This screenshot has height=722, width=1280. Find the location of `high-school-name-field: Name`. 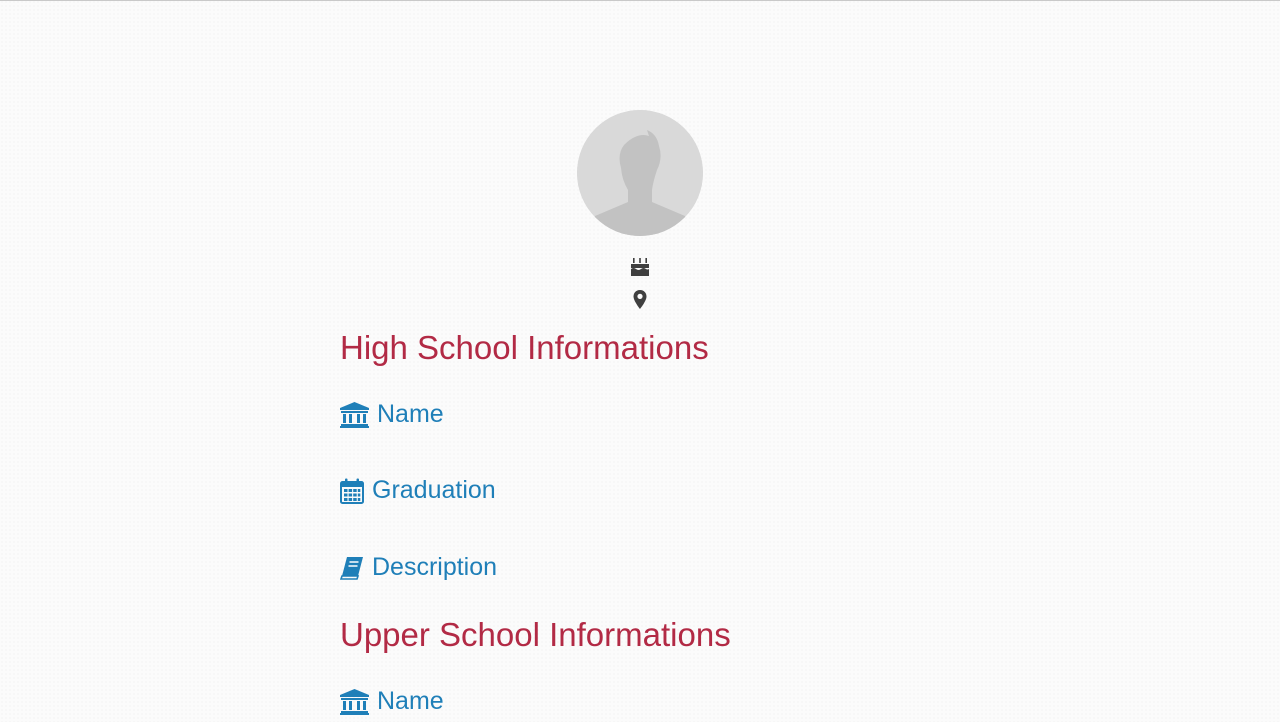

high-school-name-field: Name is located at coordinates (392, 414).